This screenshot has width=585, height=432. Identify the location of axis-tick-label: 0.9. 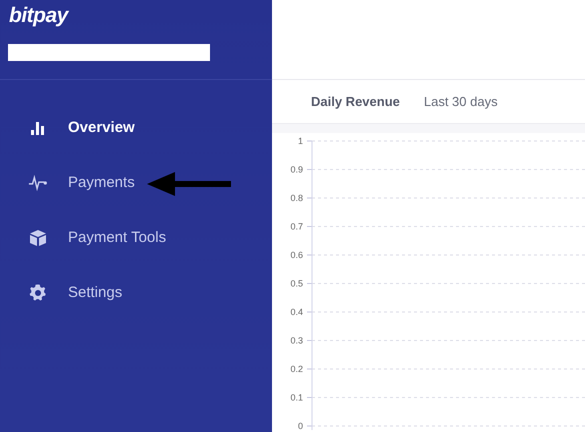
(296, 169).